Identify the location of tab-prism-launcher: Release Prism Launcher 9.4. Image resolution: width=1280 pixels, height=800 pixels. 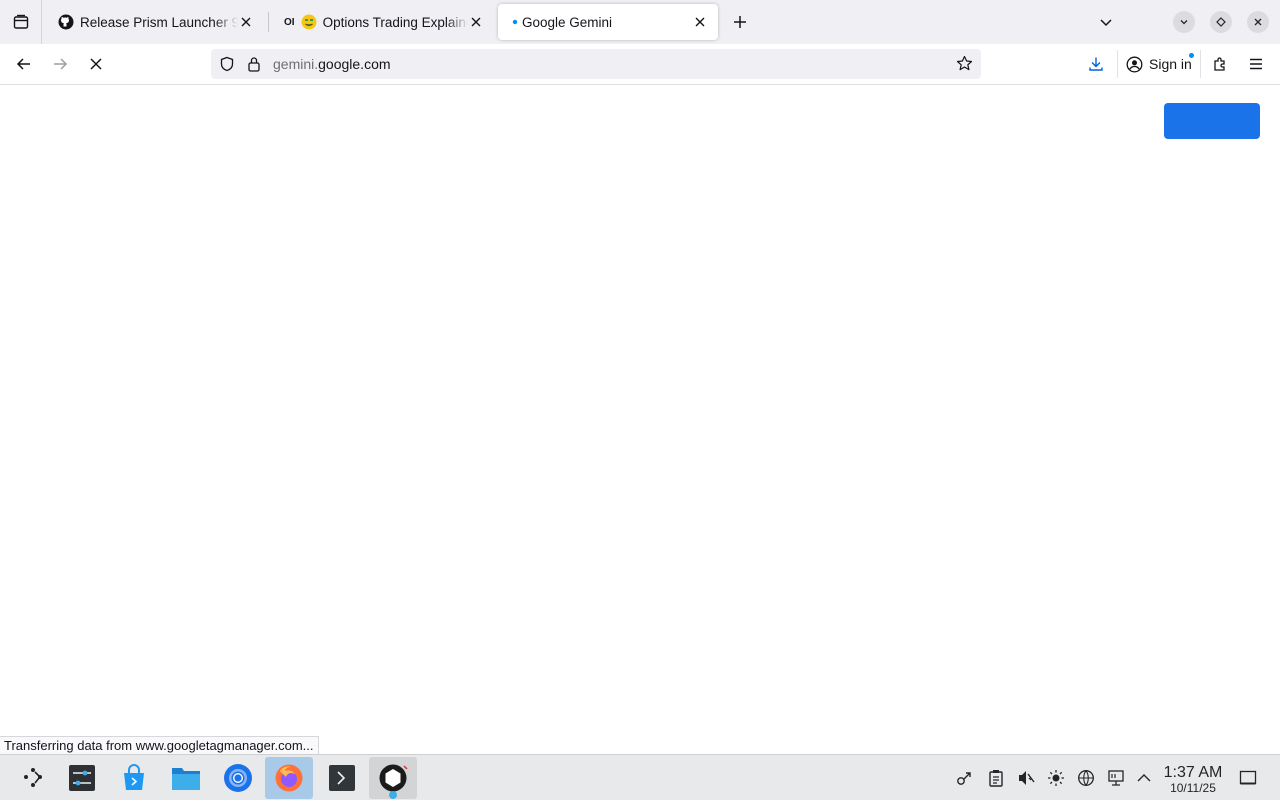
(155, 22).